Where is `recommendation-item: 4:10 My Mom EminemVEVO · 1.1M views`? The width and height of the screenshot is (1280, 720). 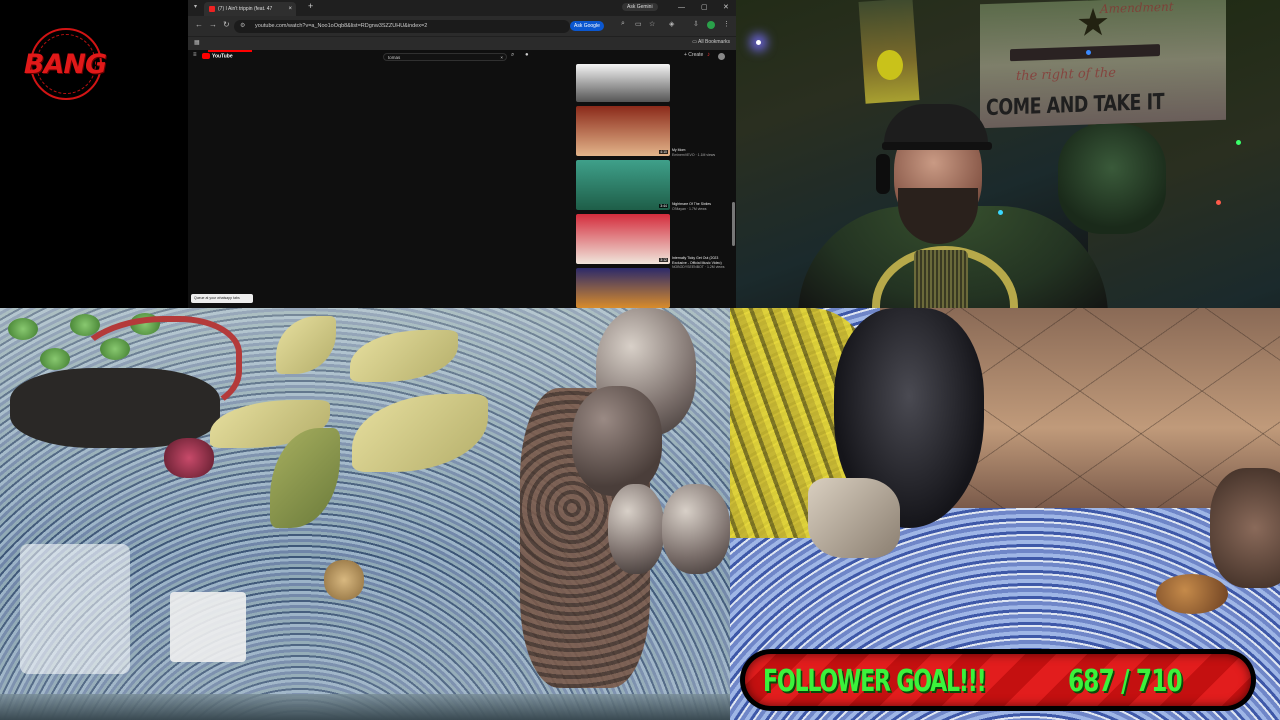 recommendation-item: 4:10 My Mom EminemVEVO · 1.1M views is located at coordinates (656, 132).